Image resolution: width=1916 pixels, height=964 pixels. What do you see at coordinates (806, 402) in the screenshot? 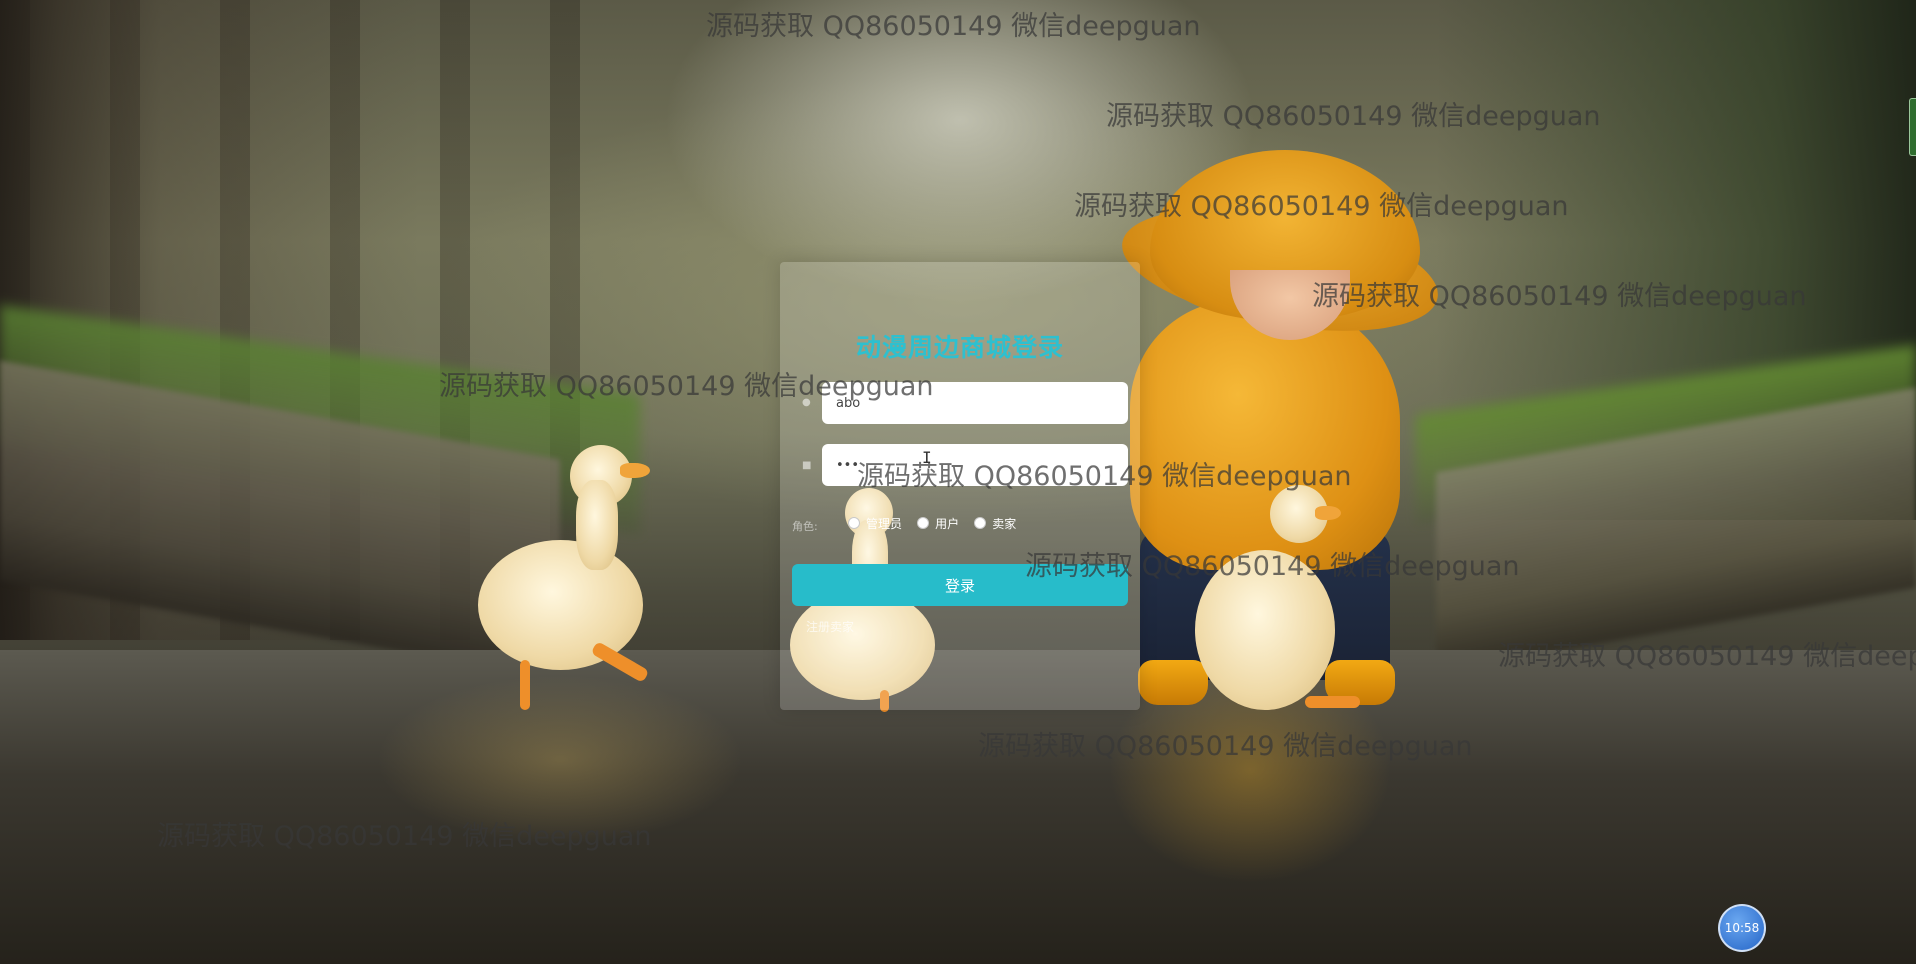
I see `user-icon: ●` at bounding box center [806, 402].